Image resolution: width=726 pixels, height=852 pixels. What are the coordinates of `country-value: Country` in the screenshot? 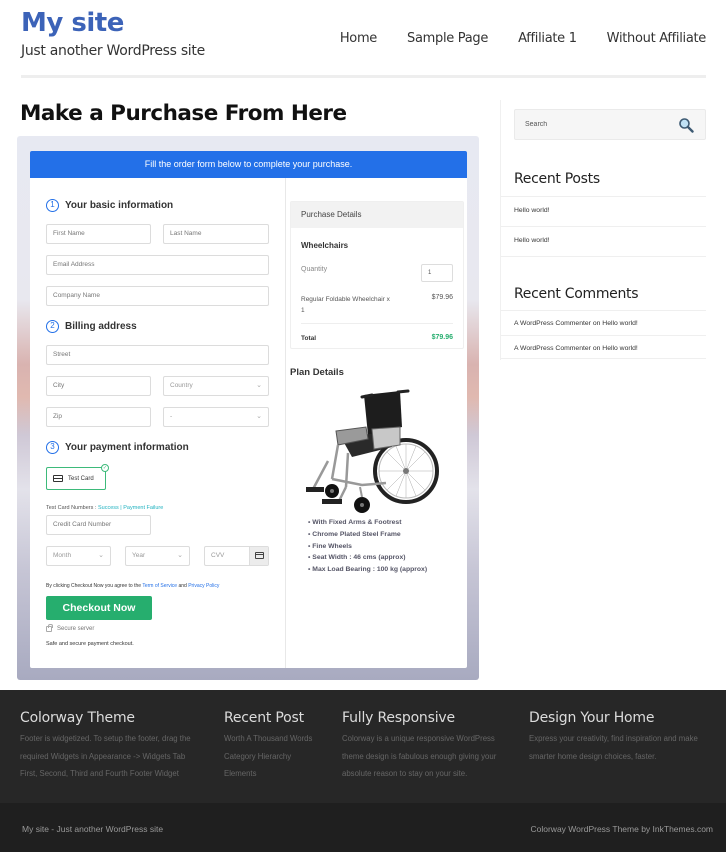 It's located at (181, 385).